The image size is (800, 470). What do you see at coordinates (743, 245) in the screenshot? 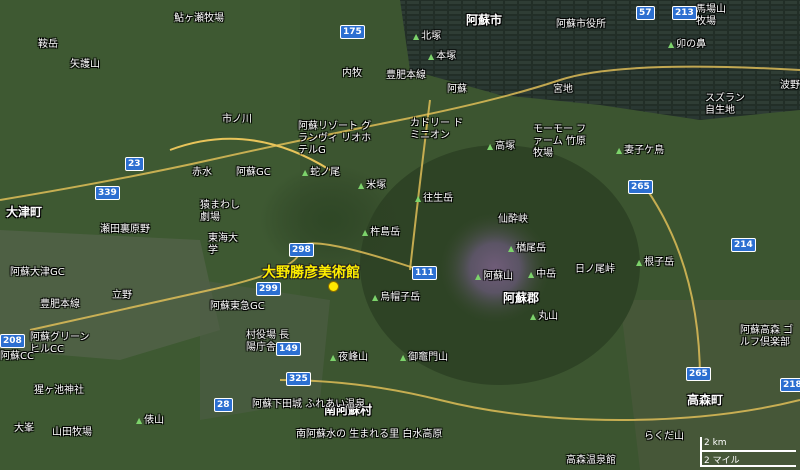
I see `route-shield: 214` at bounding box center [743, 245].